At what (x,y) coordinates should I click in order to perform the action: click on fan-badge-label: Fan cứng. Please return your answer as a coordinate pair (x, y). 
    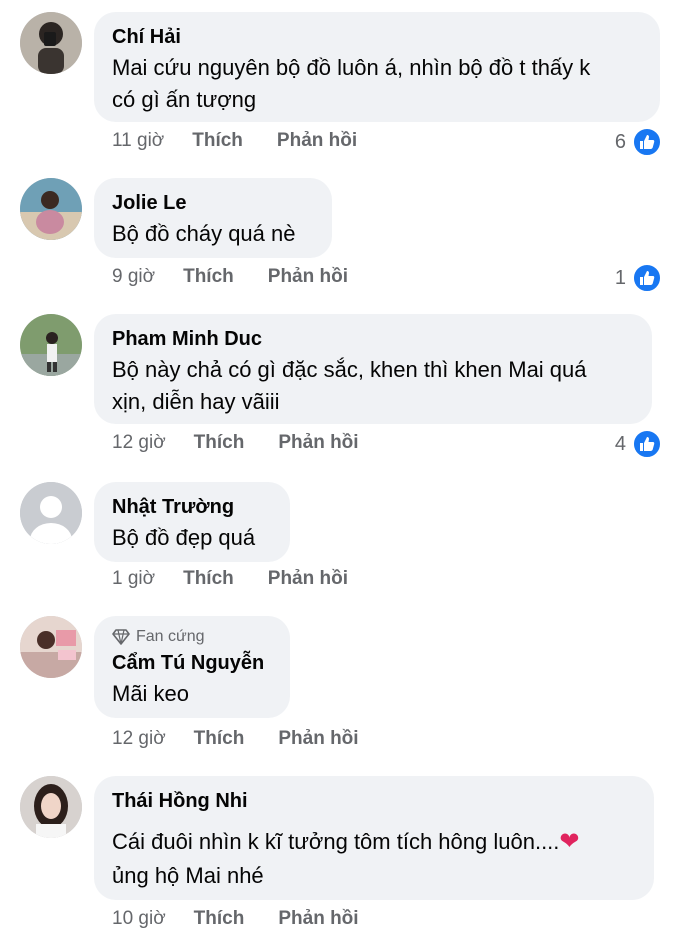
    Looking at the image, I should click on (170, 636).